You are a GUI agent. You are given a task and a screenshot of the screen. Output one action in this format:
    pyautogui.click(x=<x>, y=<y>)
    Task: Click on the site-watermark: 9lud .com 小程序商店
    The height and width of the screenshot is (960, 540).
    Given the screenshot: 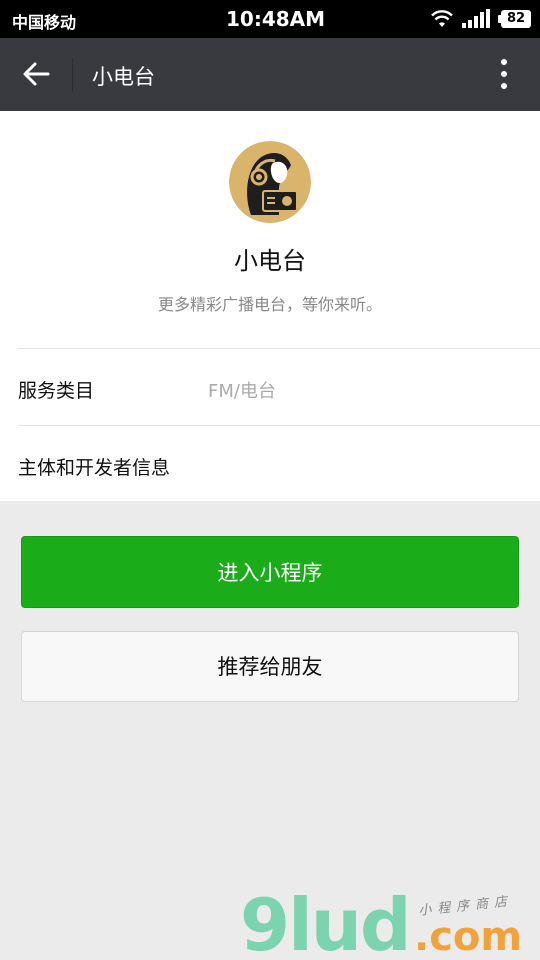 What is the action you would take?
    pyautogui.click(x=390, y=921)
    